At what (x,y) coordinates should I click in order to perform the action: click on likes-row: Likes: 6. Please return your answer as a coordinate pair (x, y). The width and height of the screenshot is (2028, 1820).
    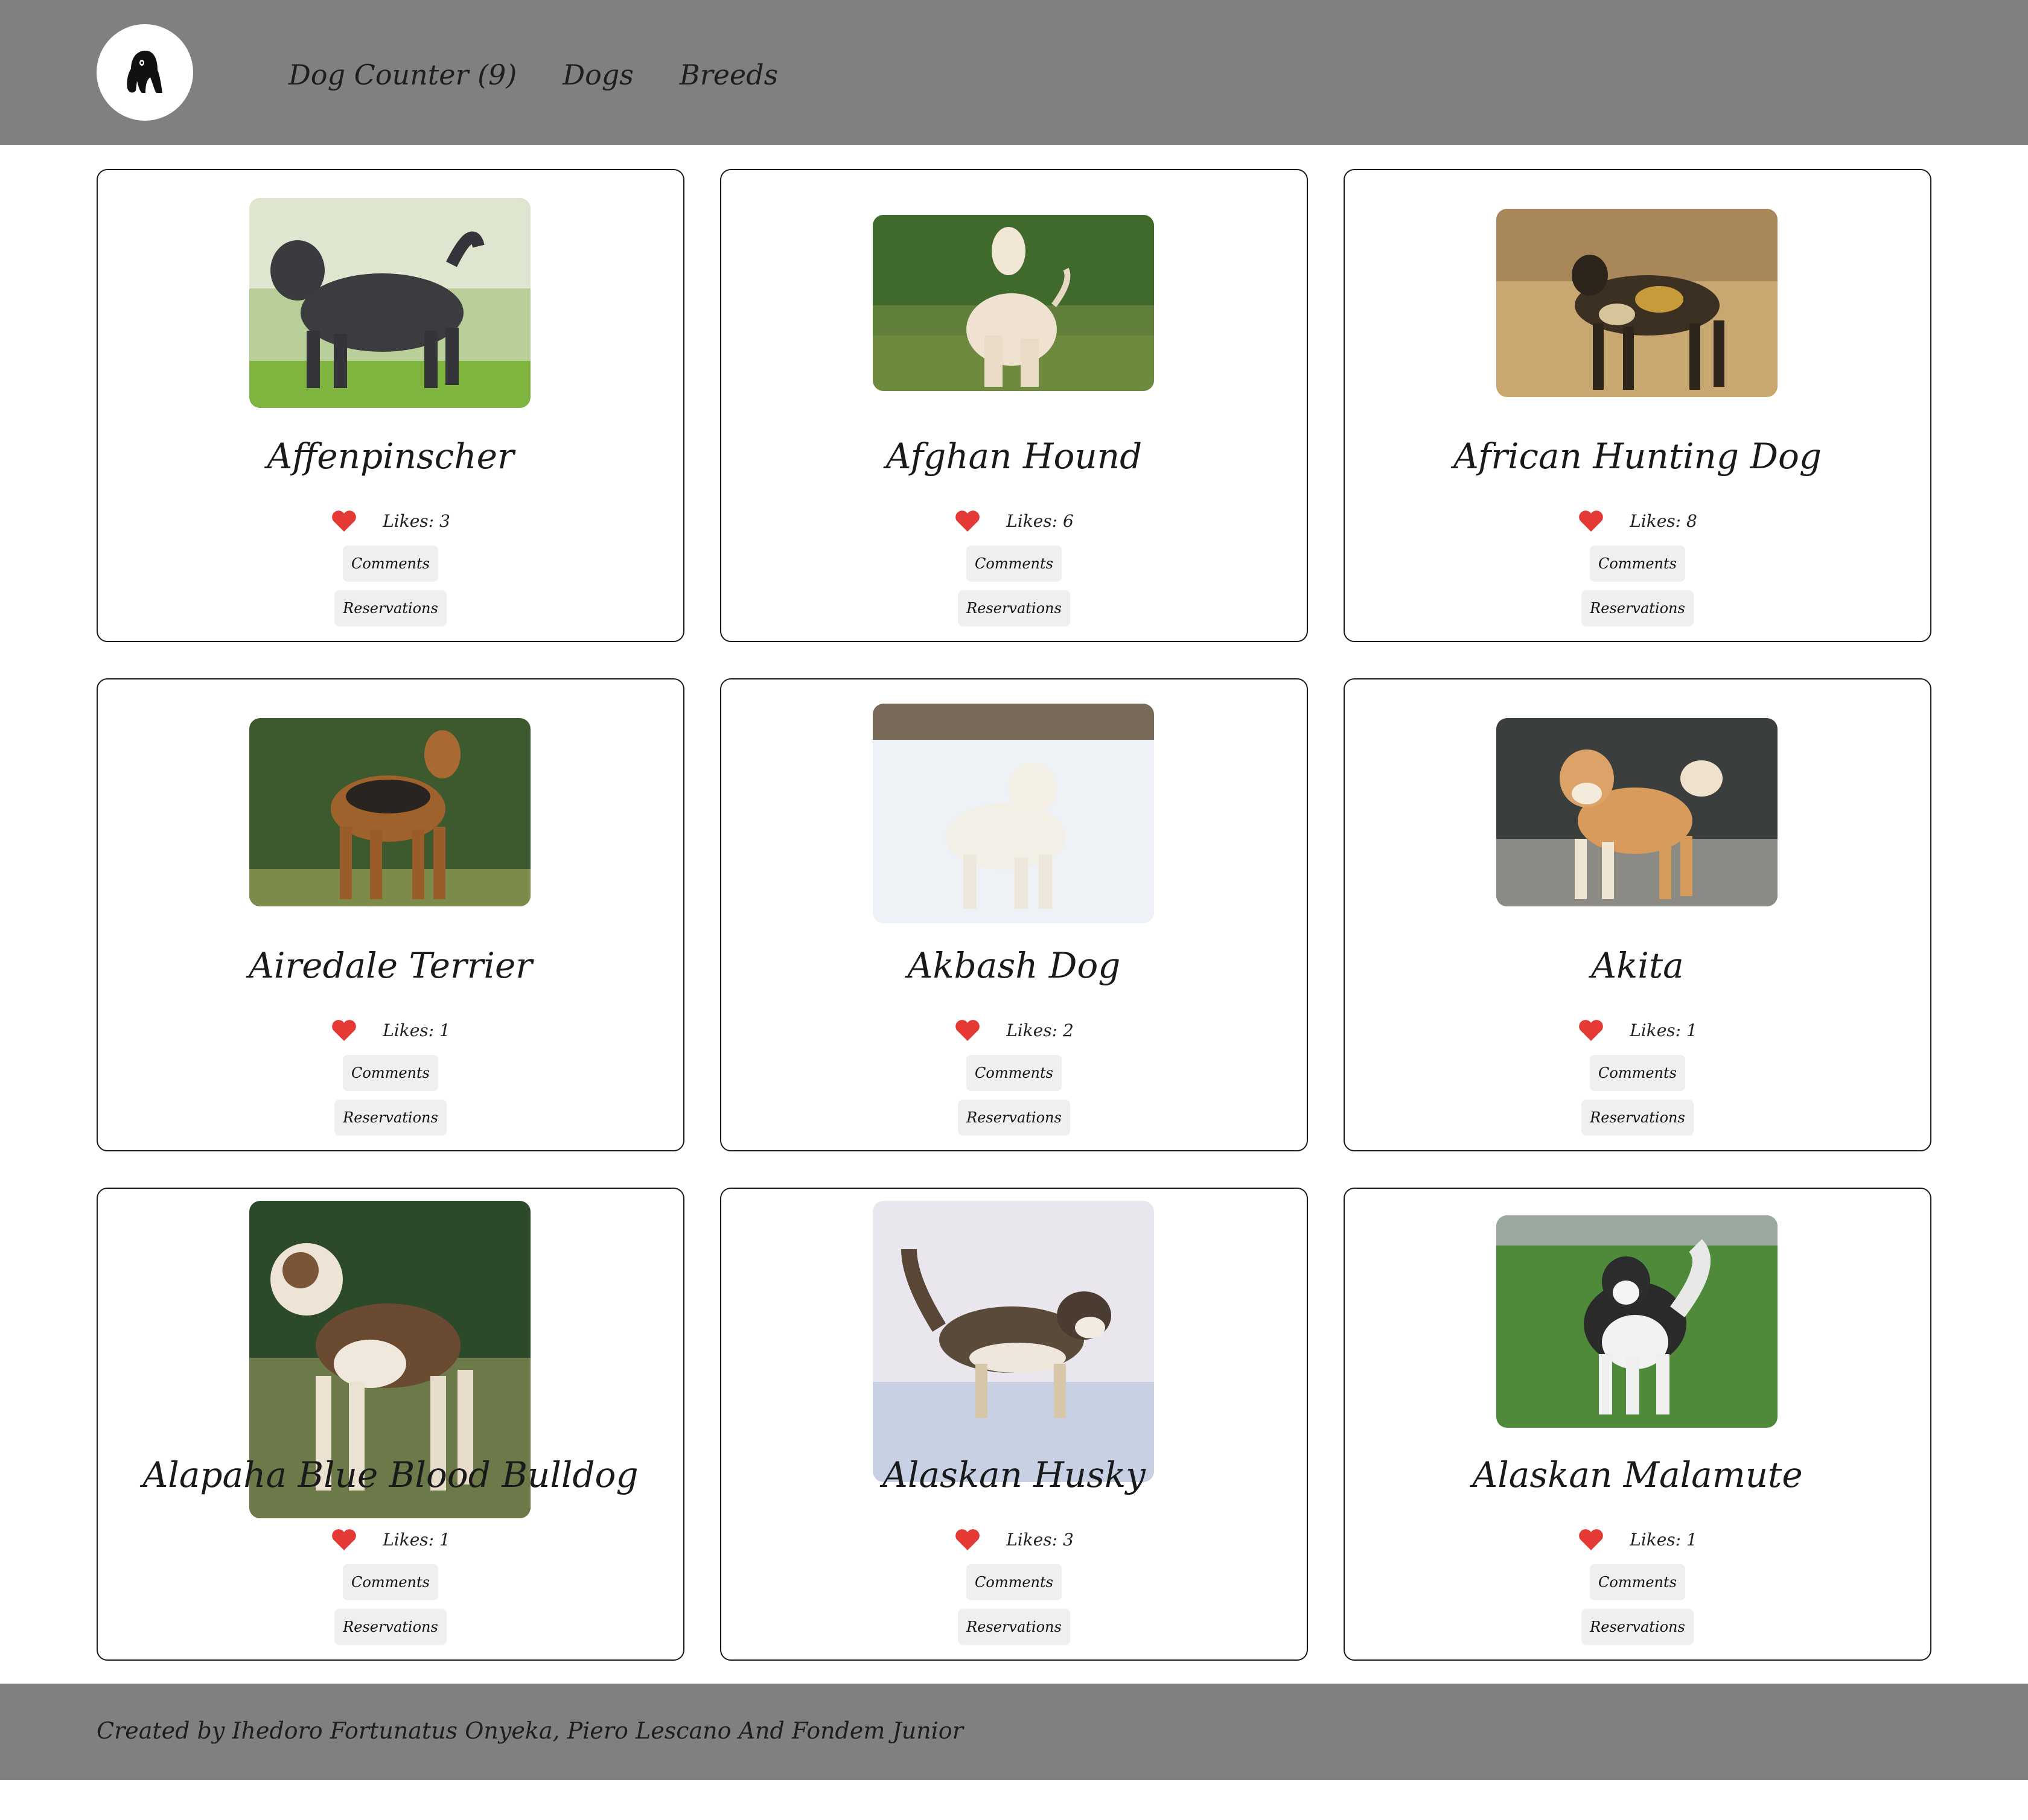
    Looking at the image, I should click on (1014, 521).